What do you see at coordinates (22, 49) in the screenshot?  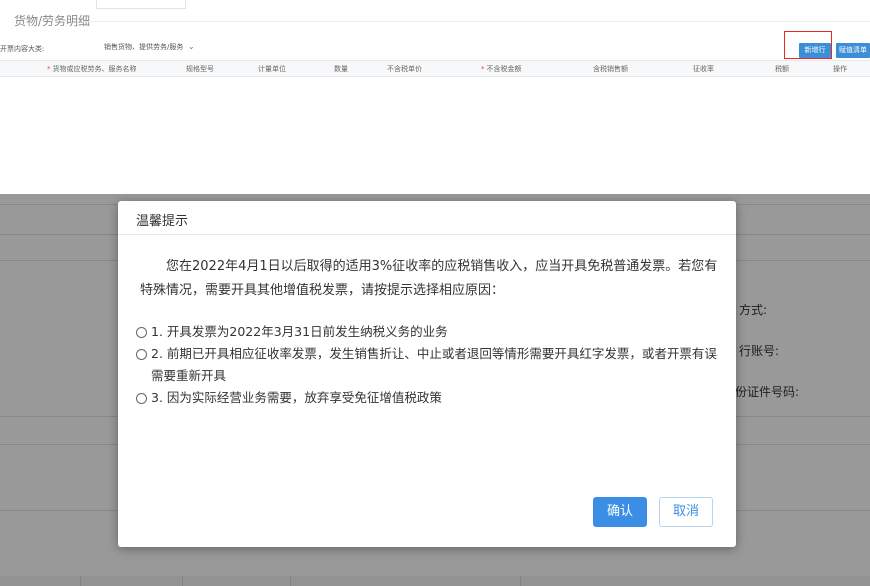 I see `invoice-kind-label: 开票内容大类:` at bounding box center [22, 49].